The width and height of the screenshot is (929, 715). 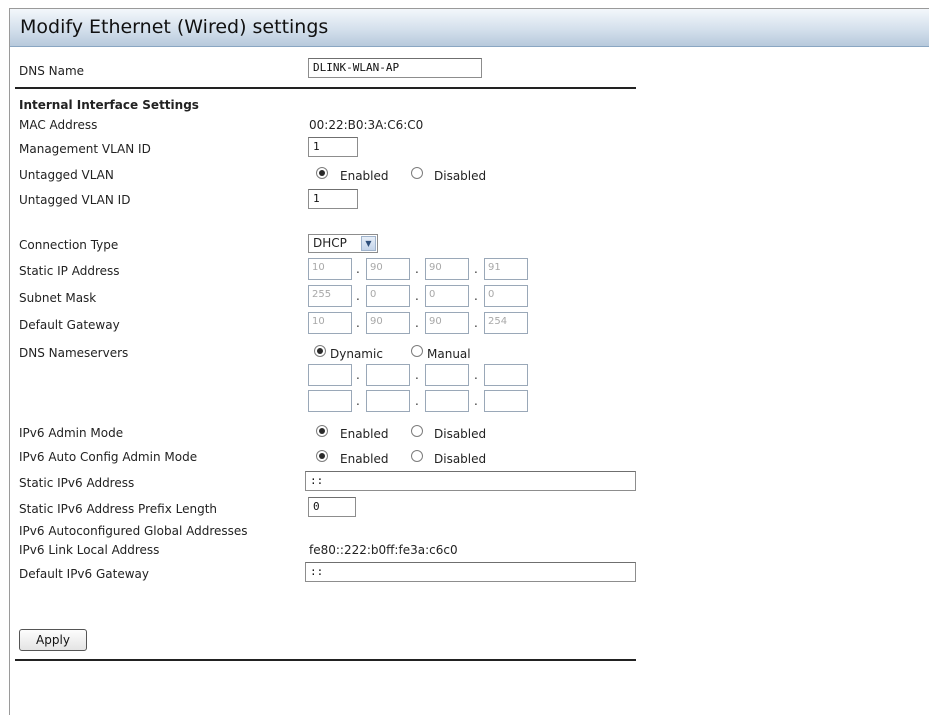 I want to click on gateway-octet-2: 90, so click(x=388, y=323).